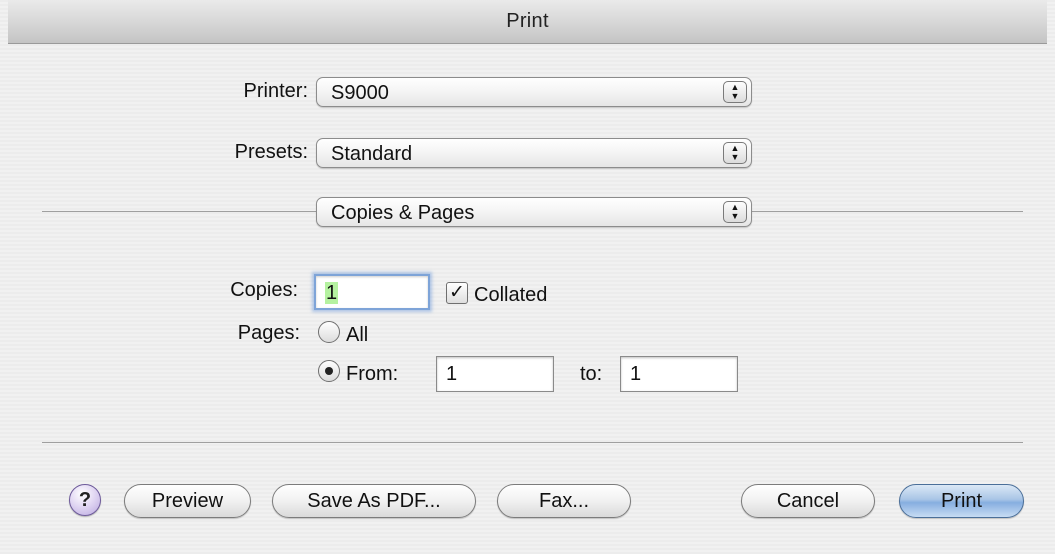 The image size is (1055, 554). Describe the element at coordinates (511, 295) in the screenshot. I see `collated-label: Collated` at that location.